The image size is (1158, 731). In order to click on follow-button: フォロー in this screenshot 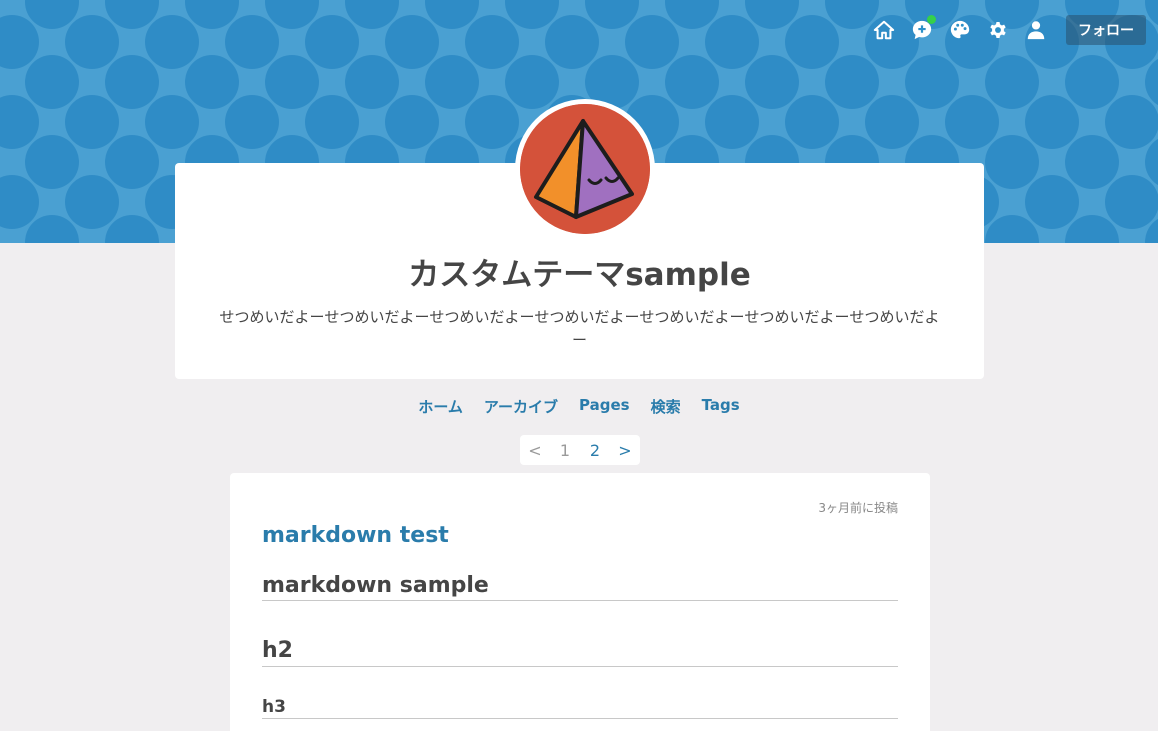, I will do `click(1106, 30)`.